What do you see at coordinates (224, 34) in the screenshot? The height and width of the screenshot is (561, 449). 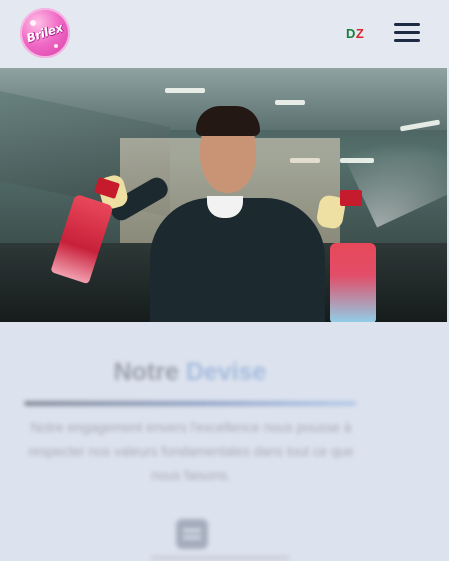 I see `site-header: Brilex DZ` at bounding box center [224, 34].